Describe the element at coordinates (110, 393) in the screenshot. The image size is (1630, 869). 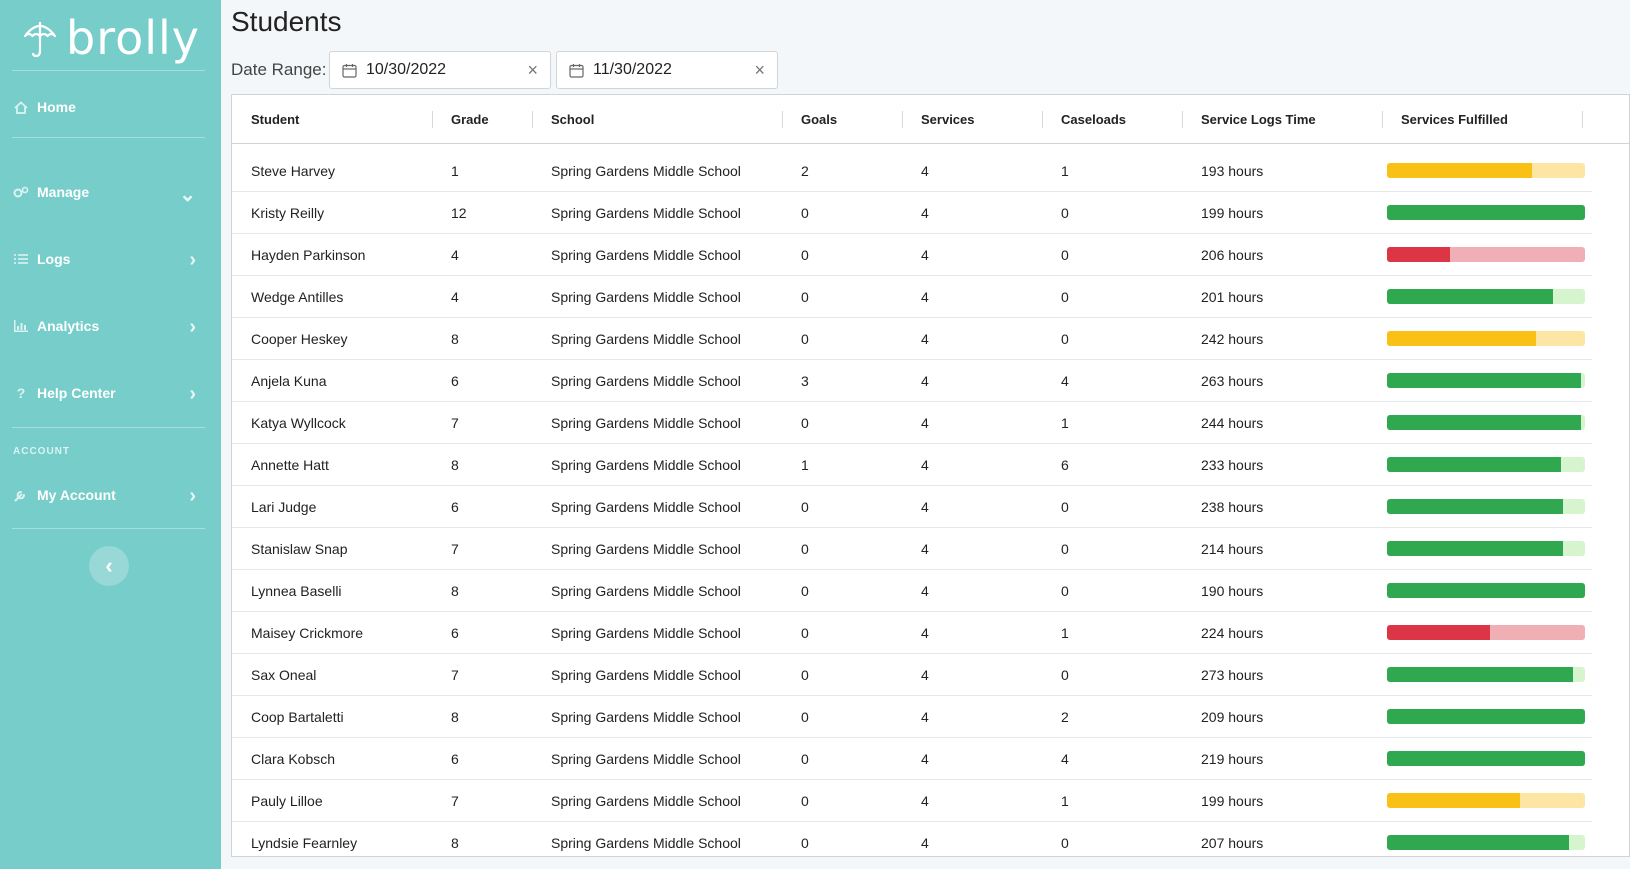
I see `sidebar-item-help-center: ? Help Center ›` at that location.